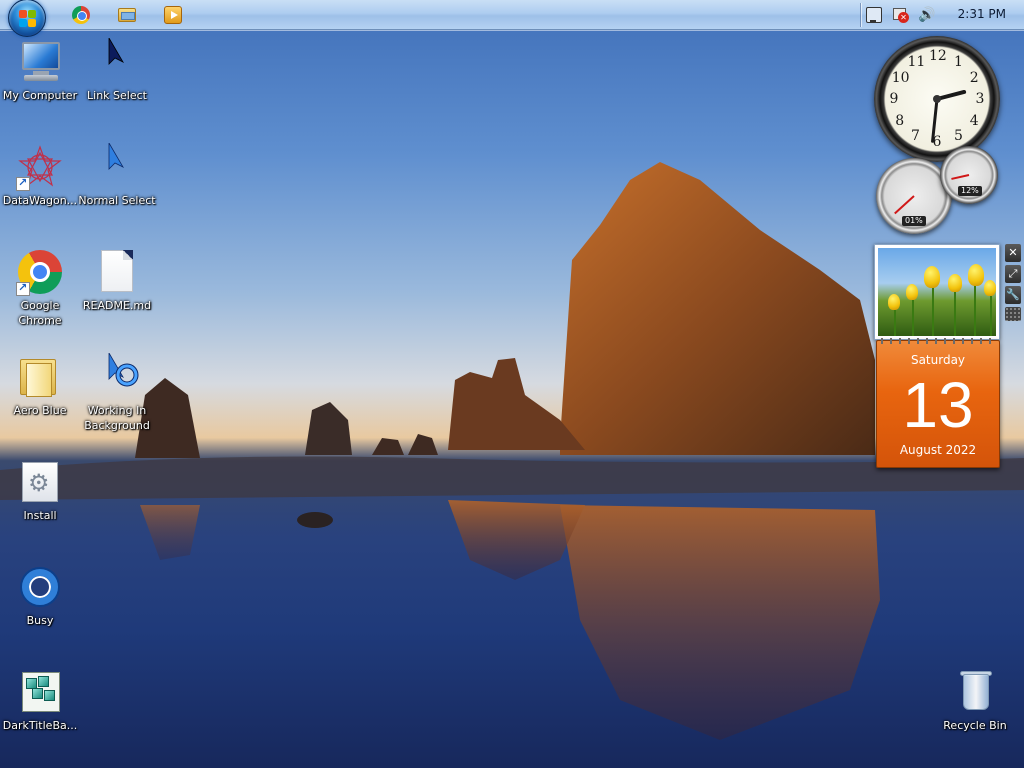 The width and height of the screenshot is (1024, 768). What do you see at coordinates (117, 305) in the screenshot?
I see `desktop-icon-label: README.md` at bounding box center [117, 305].